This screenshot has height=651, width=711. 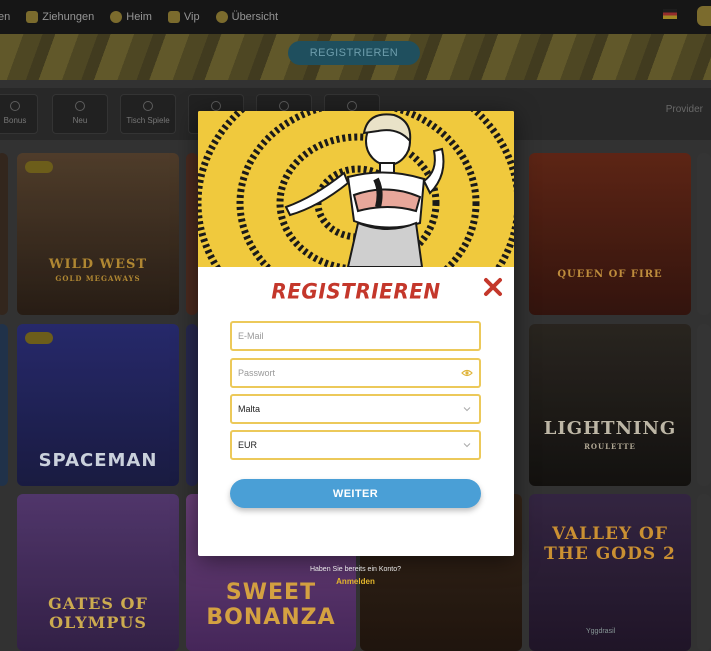 What do you see at coordinates (467, 373) in the screenshot?
I see `eye-icon` at bounding box center [467, 373].